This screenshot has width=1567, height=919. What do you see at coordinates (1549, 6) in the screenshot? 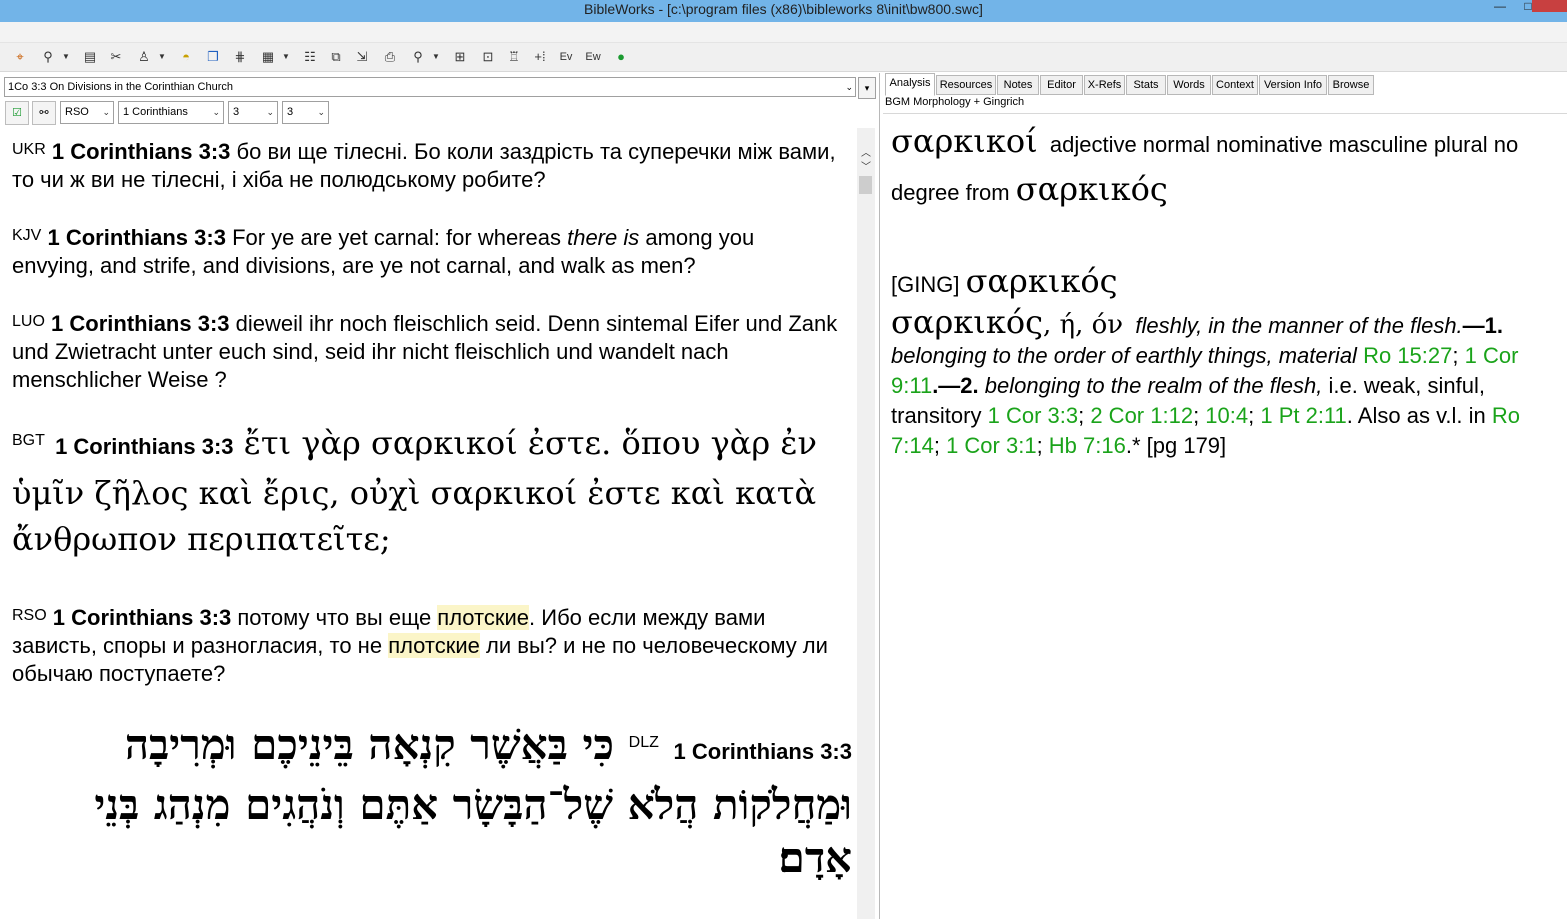
I see `close-button` at bounding box center [1549, 6].